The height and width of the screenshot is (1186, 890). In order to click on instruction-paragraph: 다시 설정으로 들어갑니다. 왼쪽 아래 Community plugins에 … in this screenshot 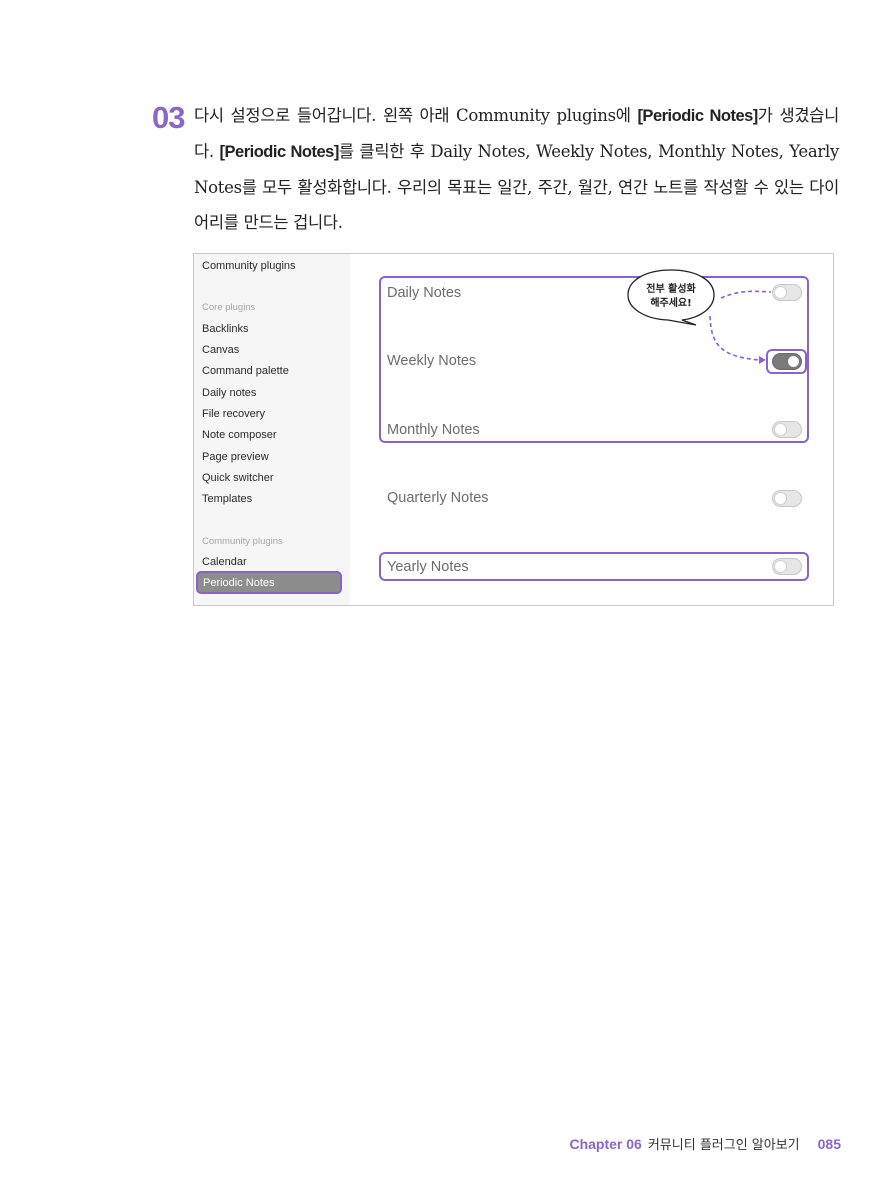, I will do `click(516, 169)`.